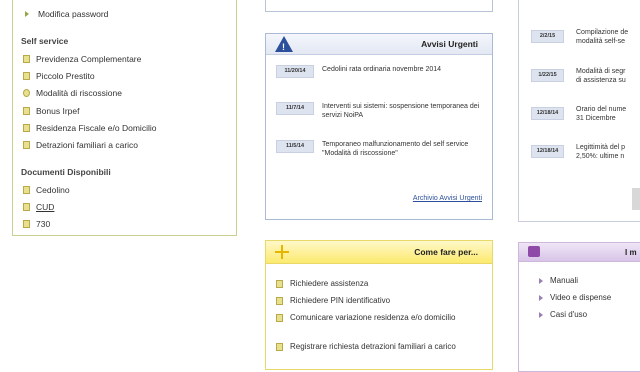 This screenshot has height=372, width=640. I want to click on documento-cud: CUD, so click(38, 207).